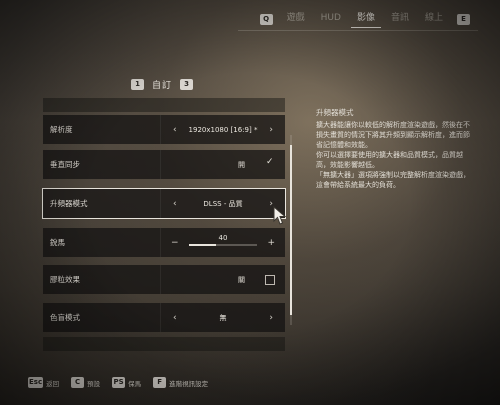  What do you see at coordinates (53, 383) in the screenshot?
I see `hint-label: 返回` at bounding box center [53, 383].